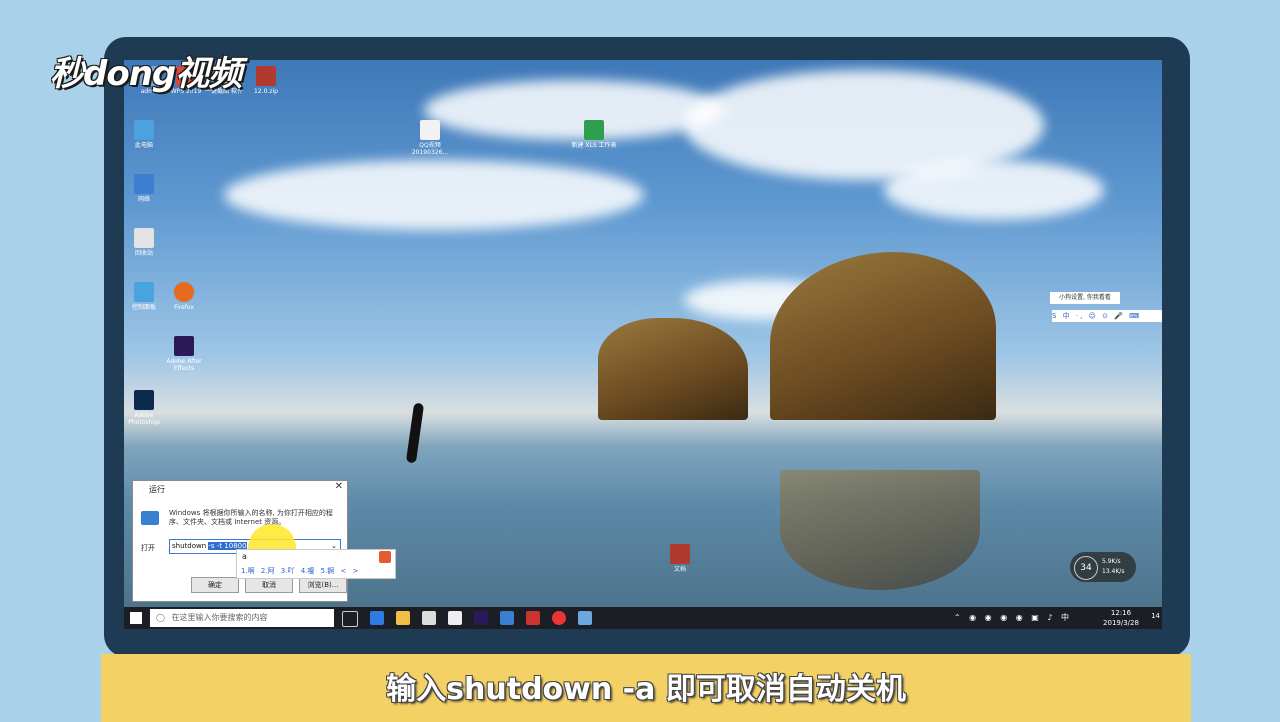 The height and width of the screenshot is (722, 1280). Describe the element at coordinates (215, 585) in the screenshot. I see `ok-button: 确定` at that location.